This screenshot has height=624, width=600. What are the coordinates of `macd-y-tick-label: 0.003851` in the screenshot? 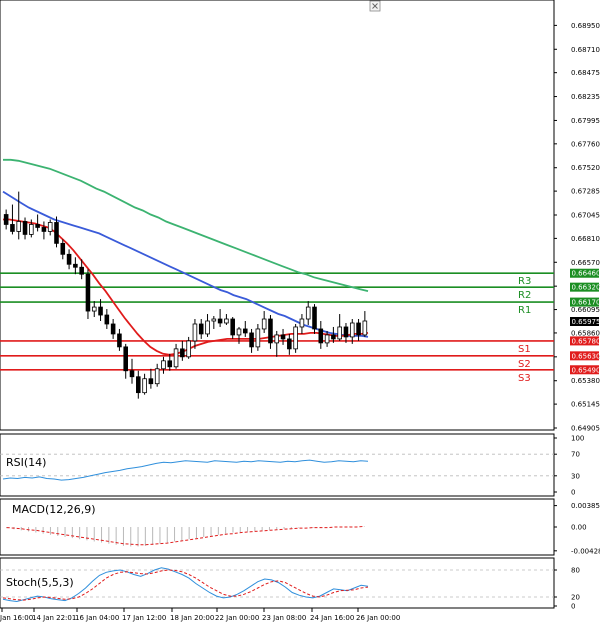 It's located at (585, 506).